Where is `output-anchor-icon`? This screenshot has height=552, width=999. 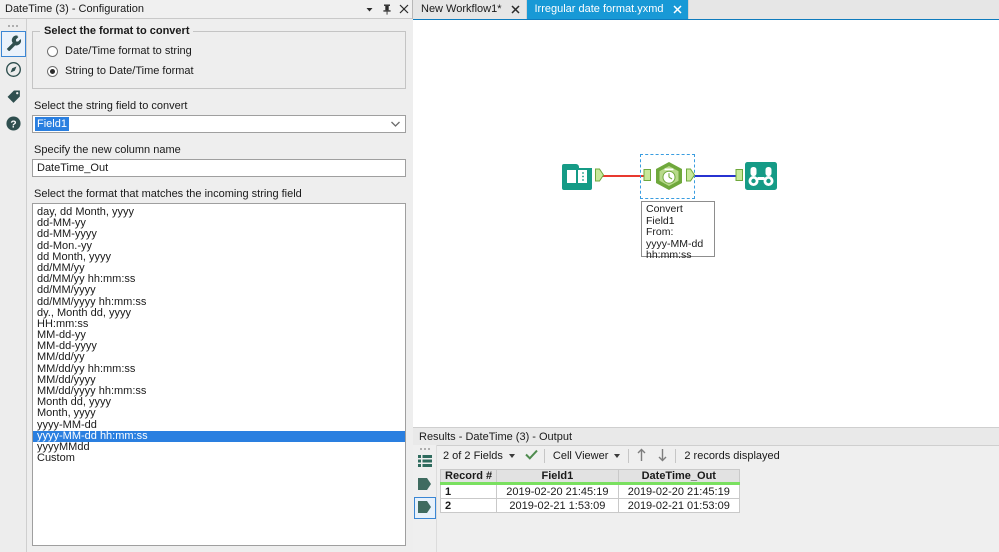 output-anchor-icon is located at coordinates (425, 508).